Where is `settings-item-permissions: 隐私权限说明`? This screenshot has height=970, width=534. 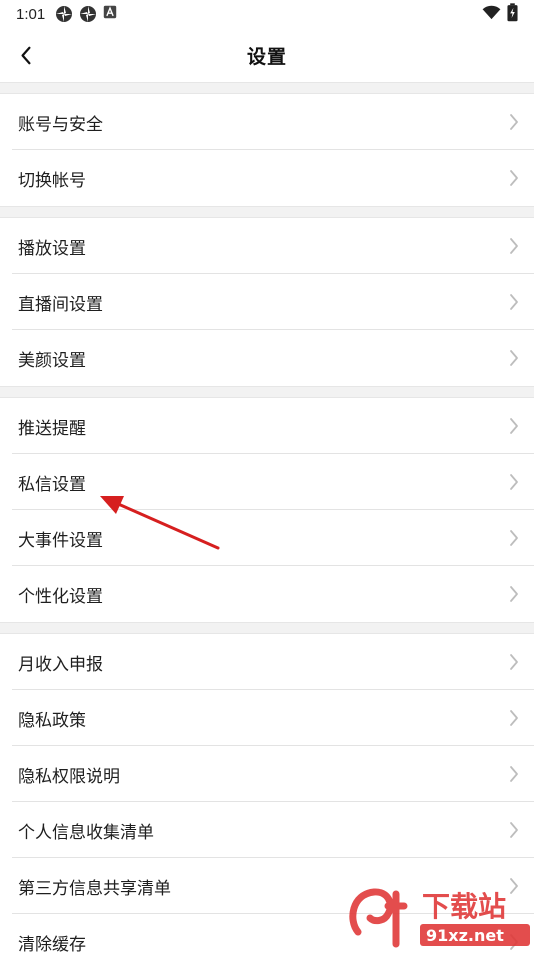 settings-item-permissions: 隐私权限说明 is located at coordinates (267, 774).